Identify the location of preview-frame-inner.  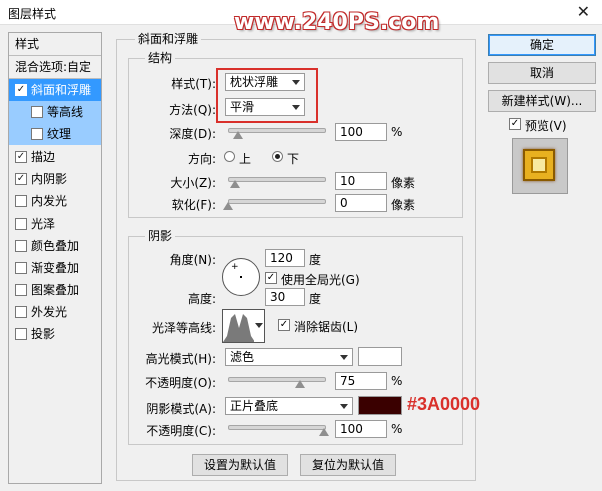
(539, 165).